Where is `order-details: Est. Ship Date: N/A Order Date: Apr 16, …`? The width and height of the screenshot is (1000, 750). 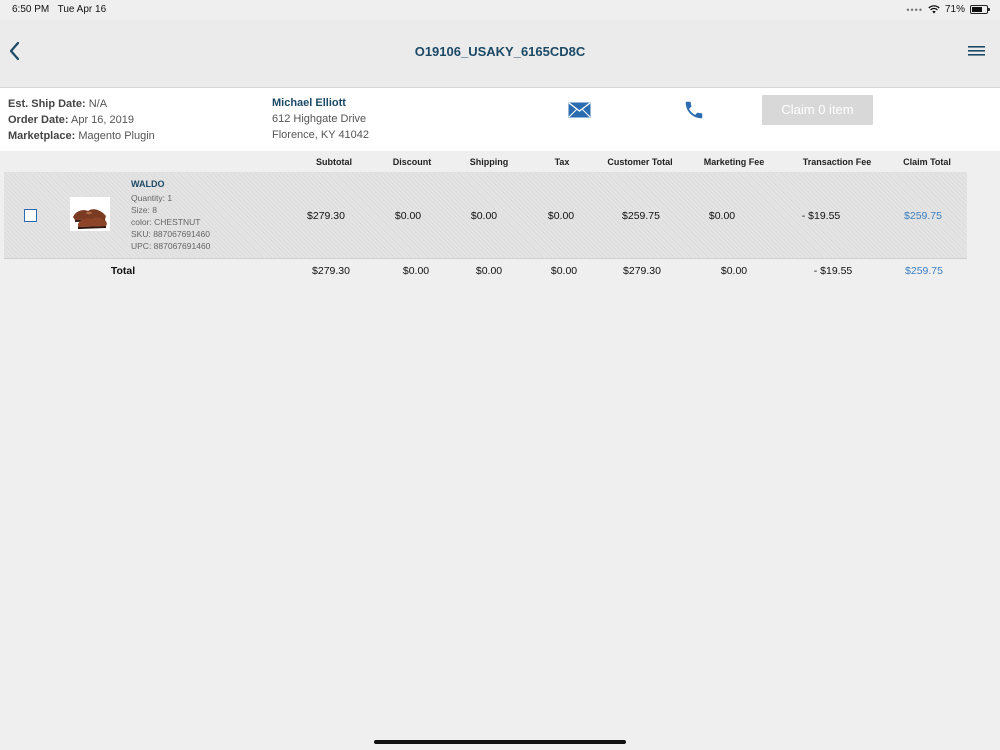
order-details: Est. Ship Date: N/A Order Date: Apr 16, … is located at coordinates (81, 120).